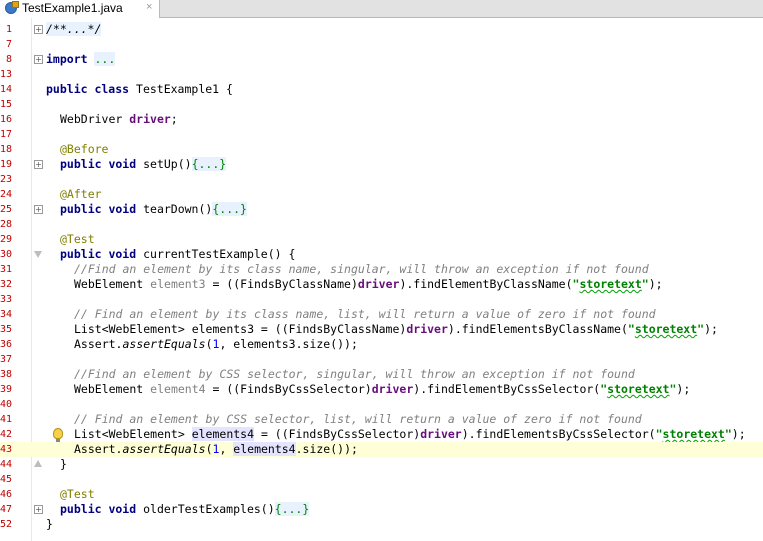  I want to click on line-number: 38, so click(6, 374).